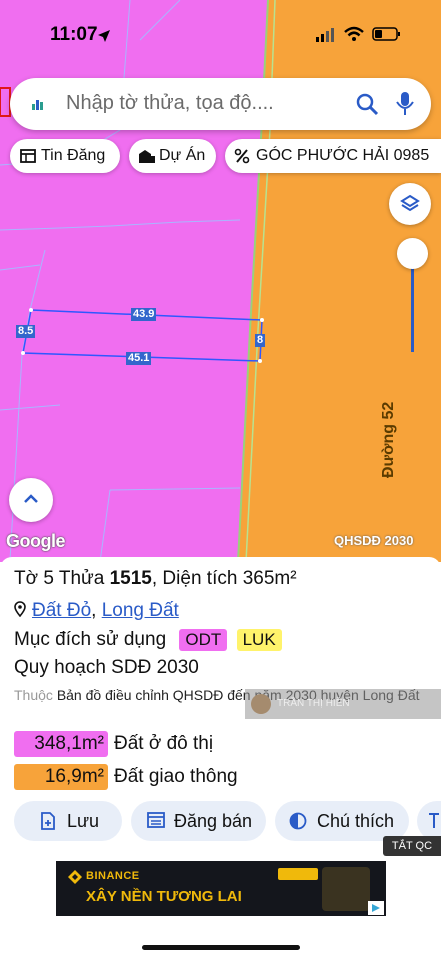 The image size is (441, 960). Describe the element at coordinates (367, 104) in the screenshot. I see `search-icon` at that location.